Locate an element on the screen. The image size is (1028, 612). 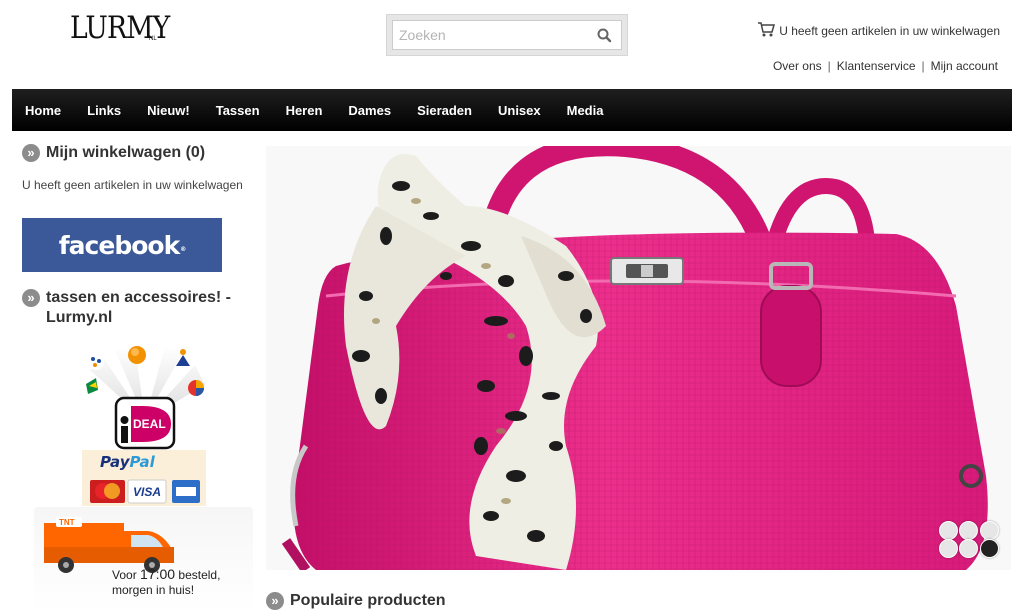
top-links: Over ons | Klantenservice | Mijn account is located at coordinates (885, 66).